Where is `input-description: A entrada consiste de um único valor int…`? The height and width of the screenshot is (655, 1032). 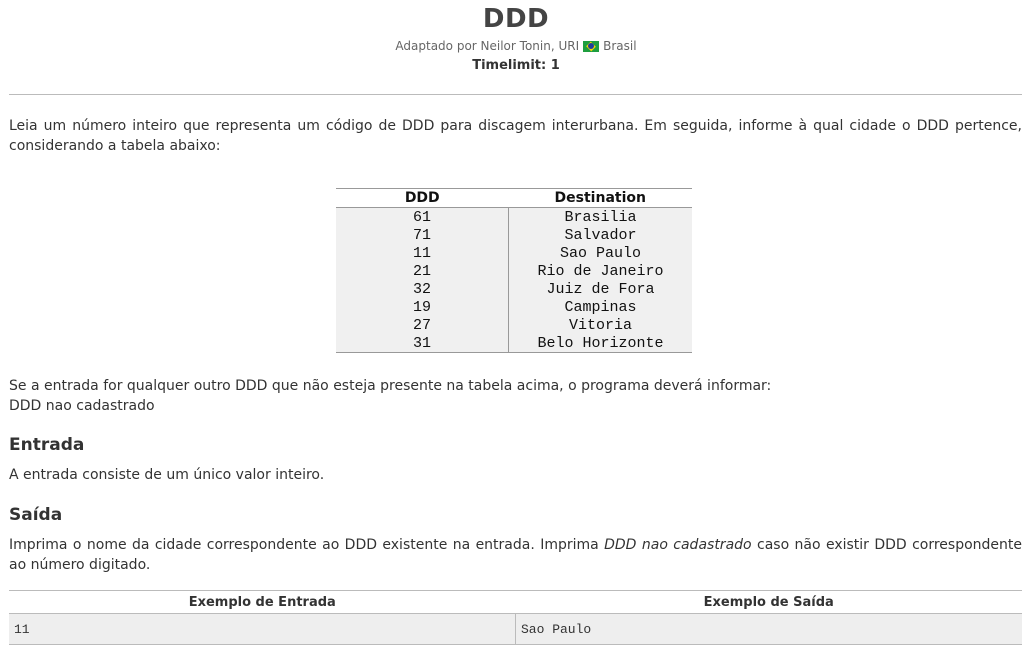
input-description: A entrada consiste de um único valor int… is located at coordinates (167, 475).